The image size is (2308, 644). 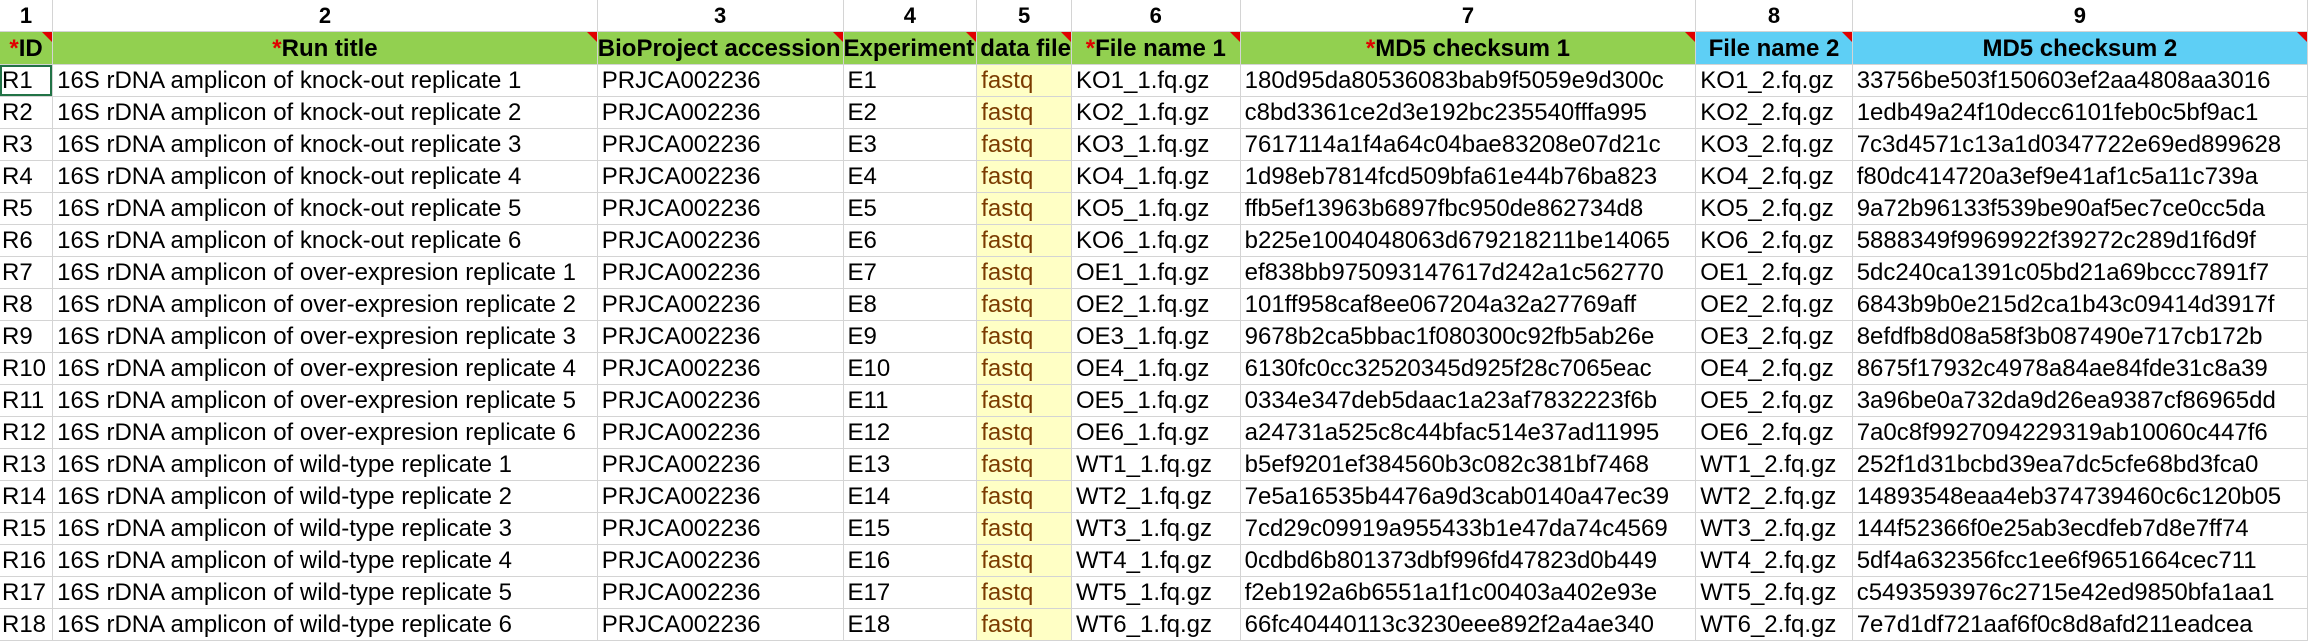 I want to click on cell-file-name-1: KO3_1.fq.gz, so click(x=1156, y=144).